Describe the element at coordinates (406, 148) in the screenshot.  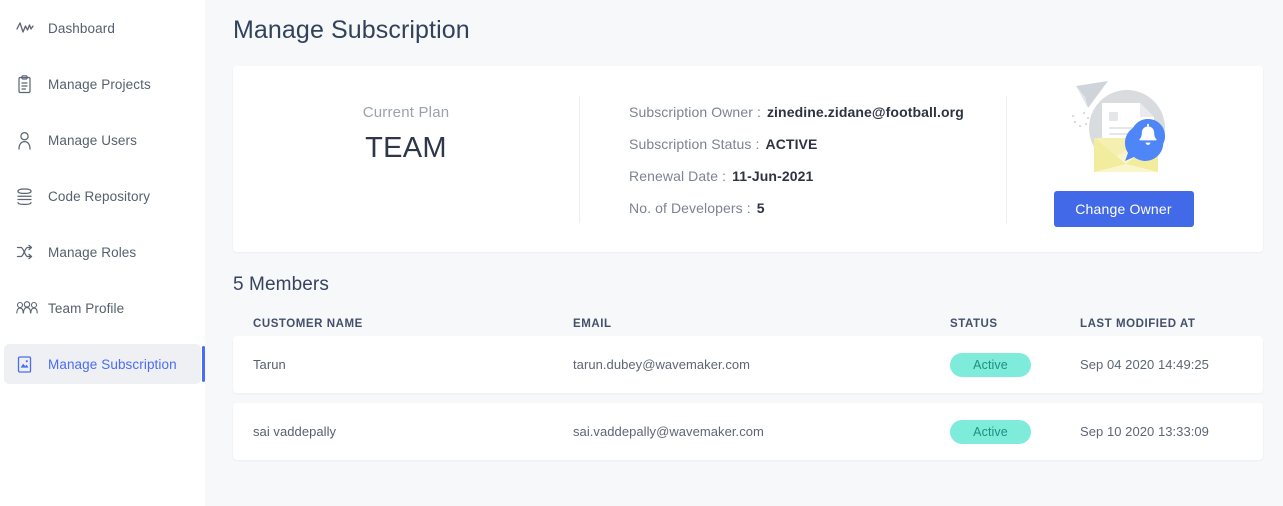
I see `current-plan-value: TEAM` at that location.